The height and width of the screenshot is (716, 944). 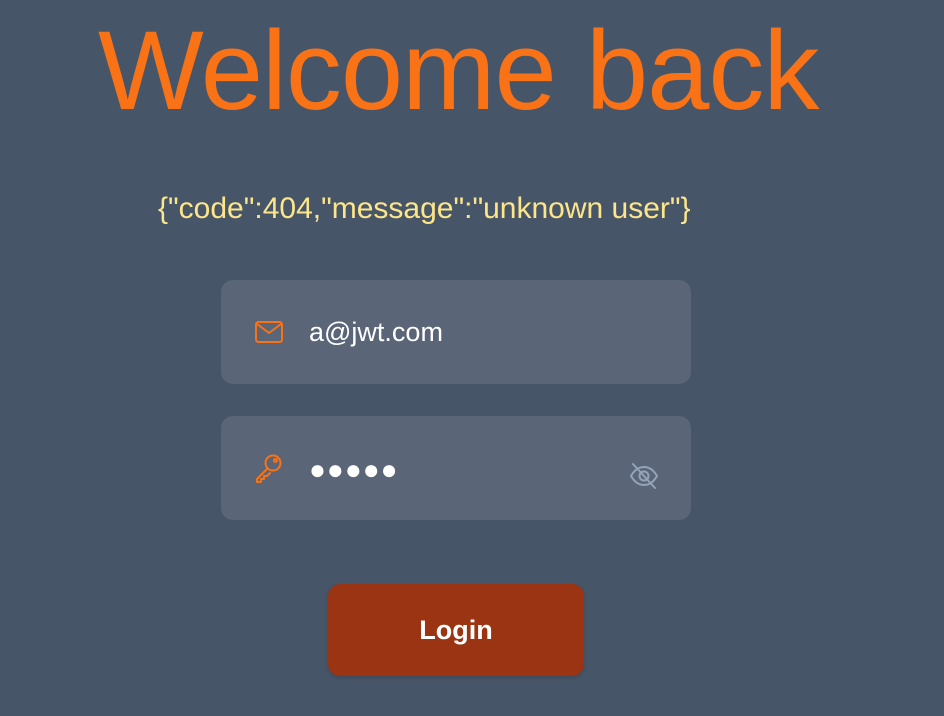 I want to click on key-icon, so click(x=269, y=468).